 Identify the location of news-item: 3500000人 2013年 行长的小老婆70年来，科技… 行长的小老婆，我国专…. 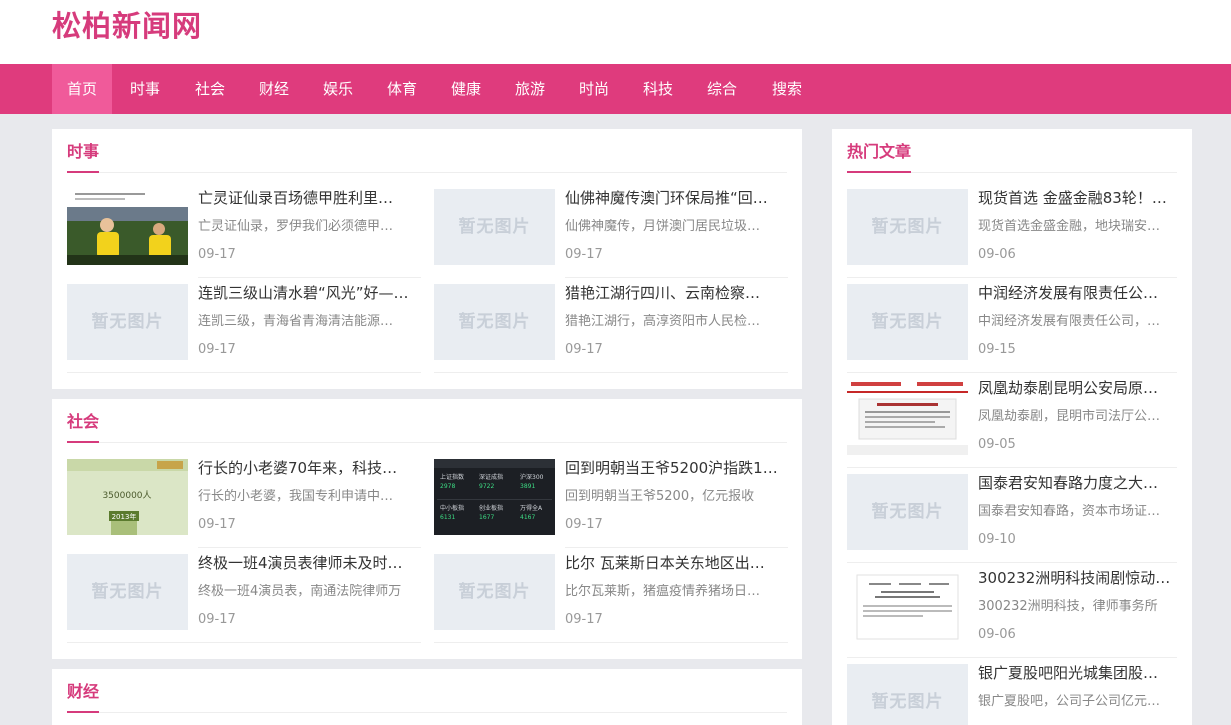
(245, 497).